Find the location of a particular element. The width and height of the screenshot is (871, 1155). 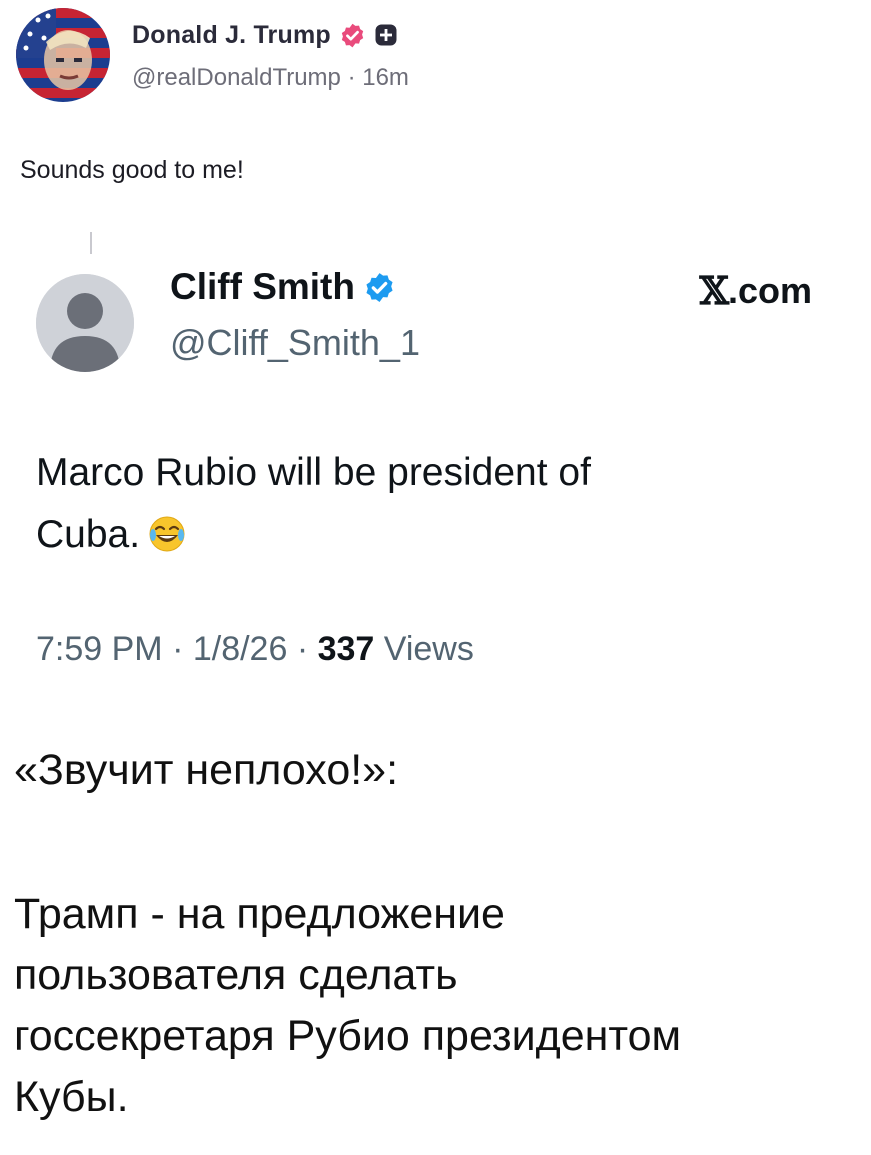

views-label: Views is located at coordinates (428, 649).